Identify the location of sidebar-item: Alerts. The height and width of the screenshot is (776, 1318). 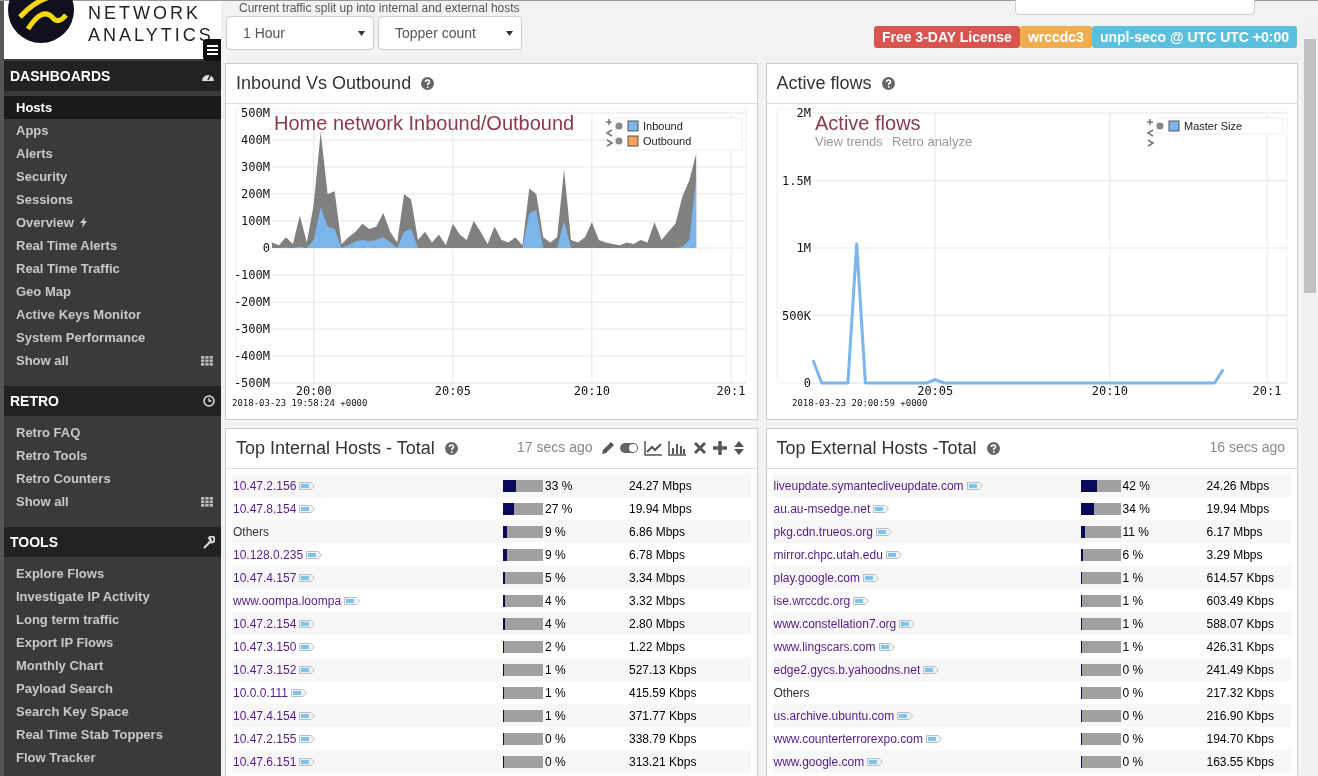
(112, 153).